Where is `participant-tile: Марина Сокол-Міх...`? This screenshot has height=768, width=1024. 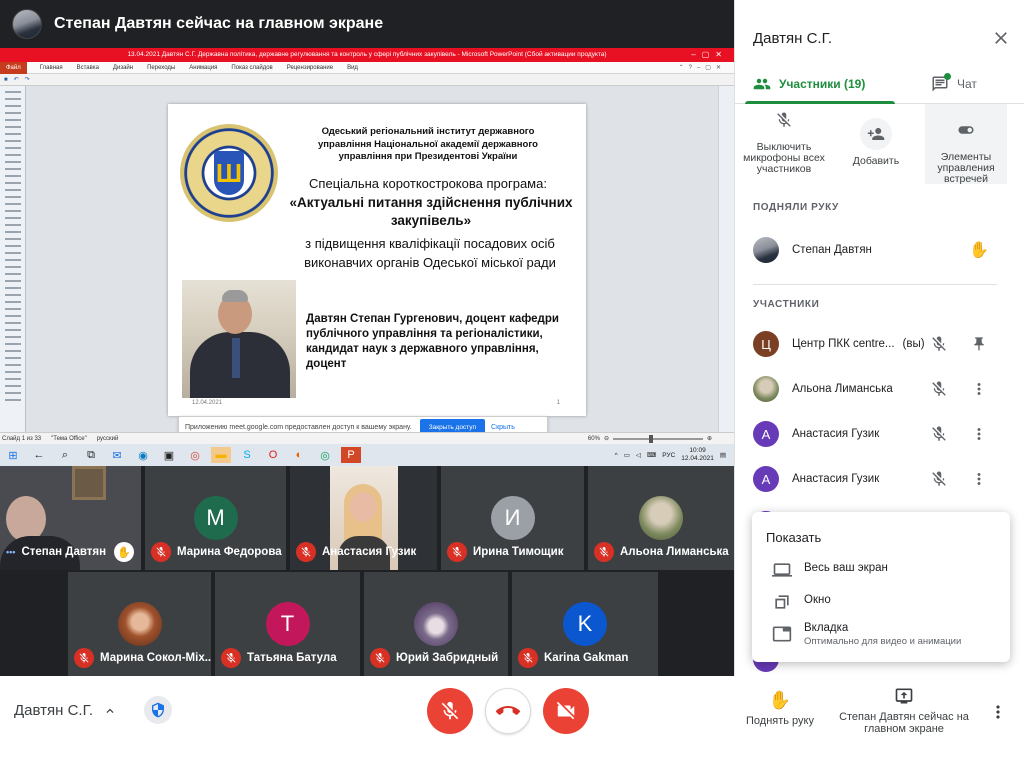
participant-tile: Марина Сокол-Міх... is located at coordinates (139, 624).